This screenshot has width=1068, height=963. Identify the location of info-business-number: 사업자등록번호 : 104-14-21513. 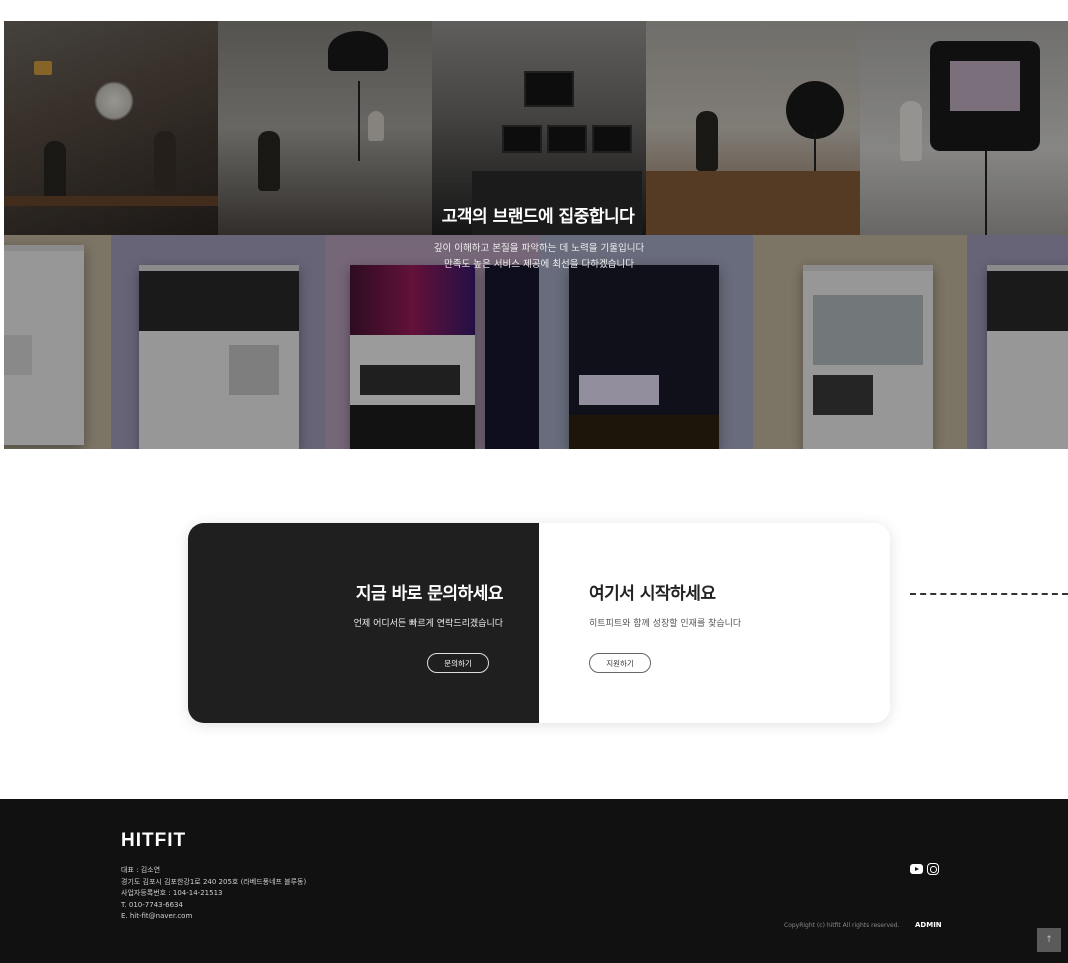
(172, 893).